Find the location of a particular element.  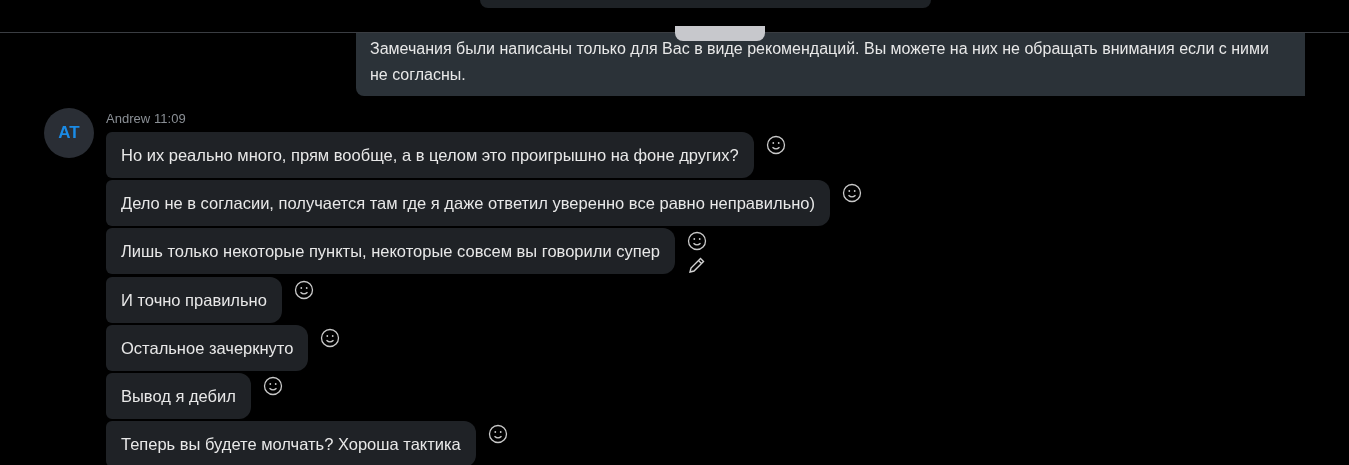

message-bubble: Остальное зачеркнуто is located at coordinates (207, 348).